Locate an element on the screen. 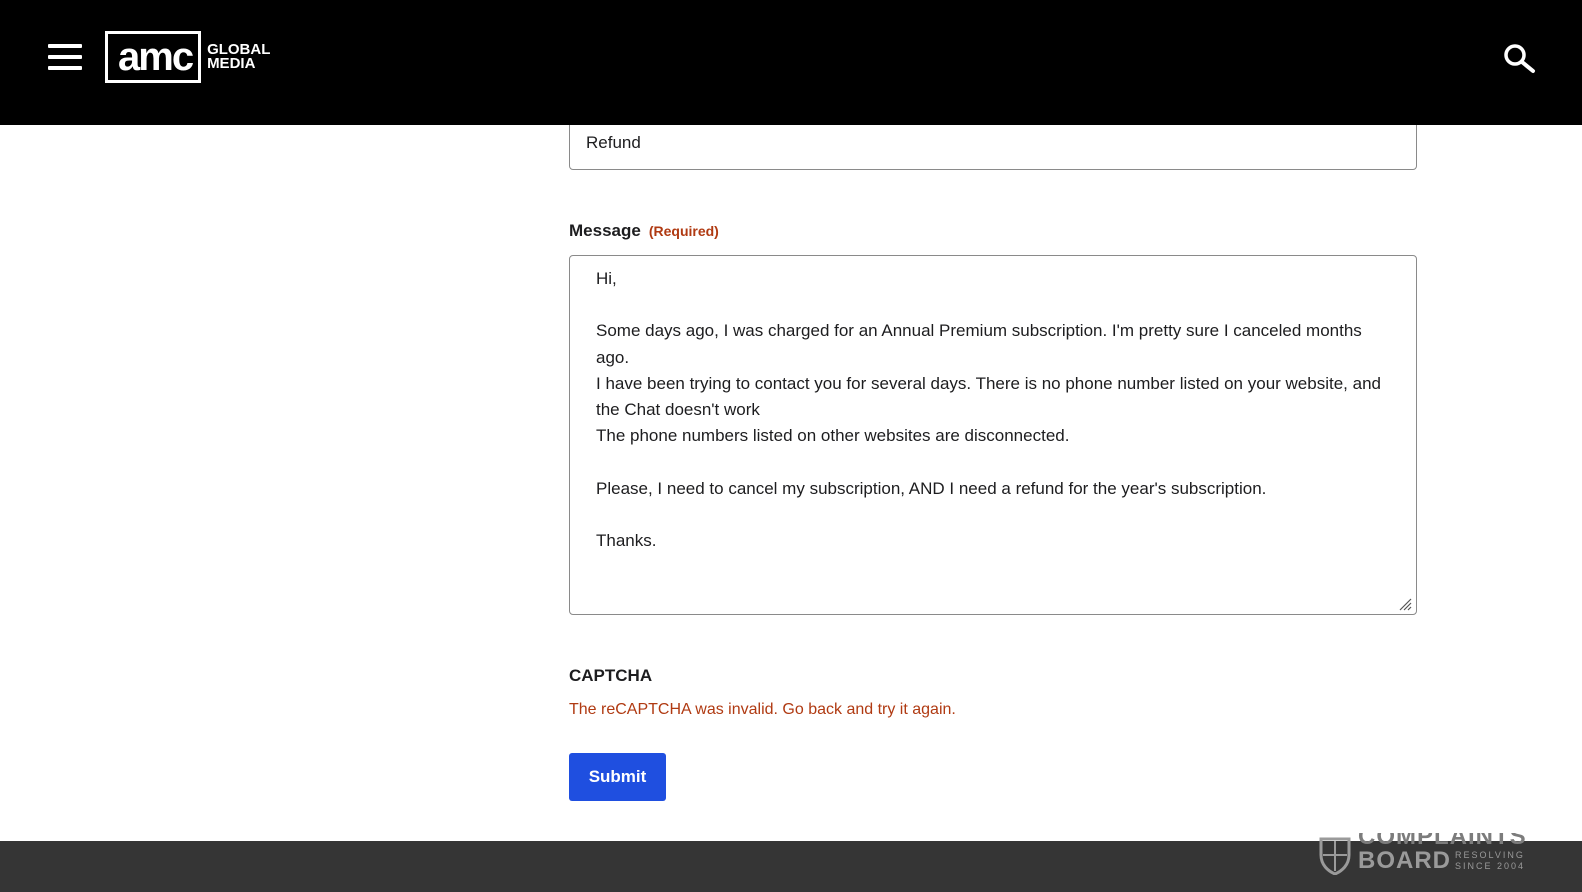  amc-global-media-logo: amc GLOBAL MEDIA is located at coordinates (187, 57).